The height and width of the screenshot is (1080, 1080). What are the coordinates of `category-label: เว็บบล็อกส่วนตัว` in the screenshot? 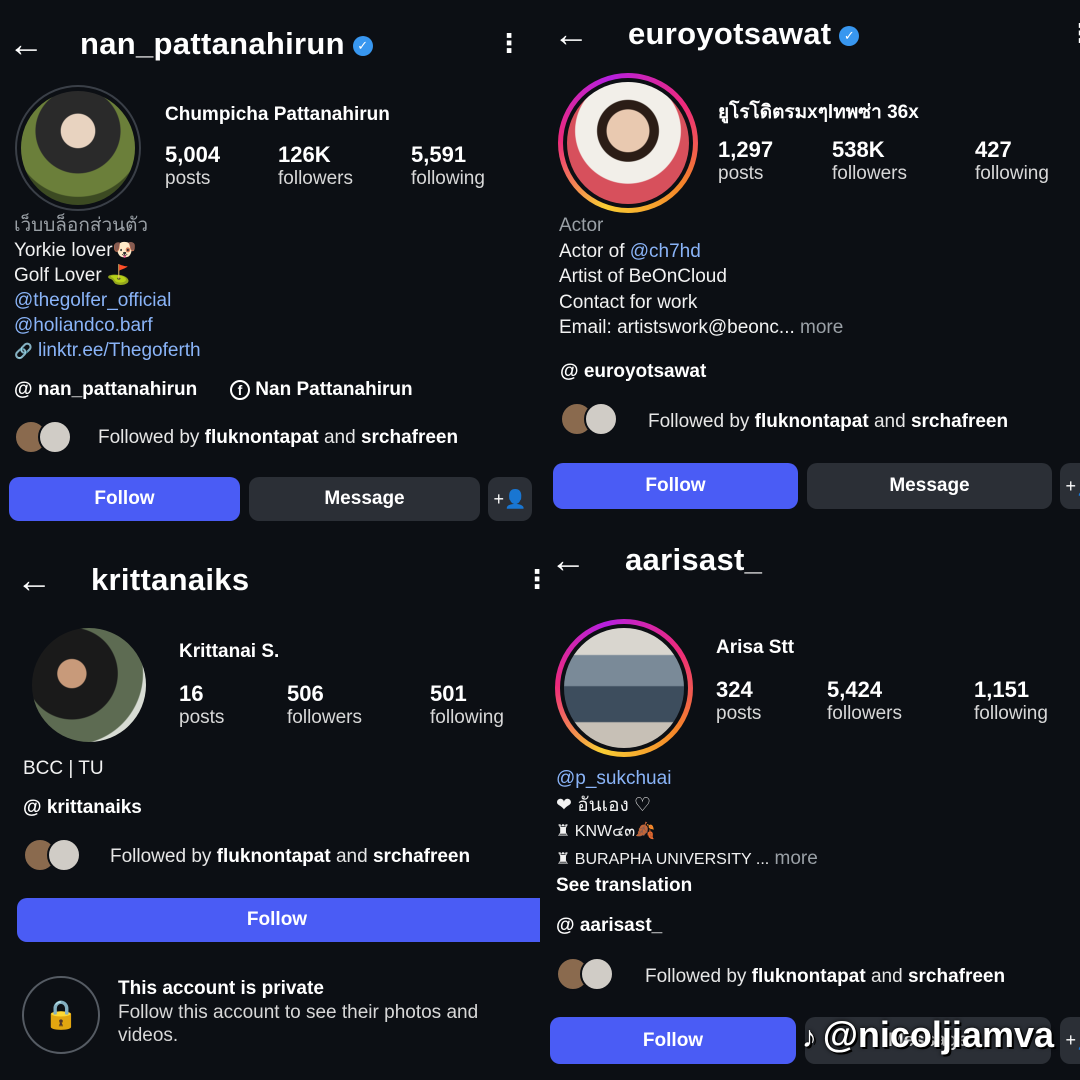 It's located at (81, 225).